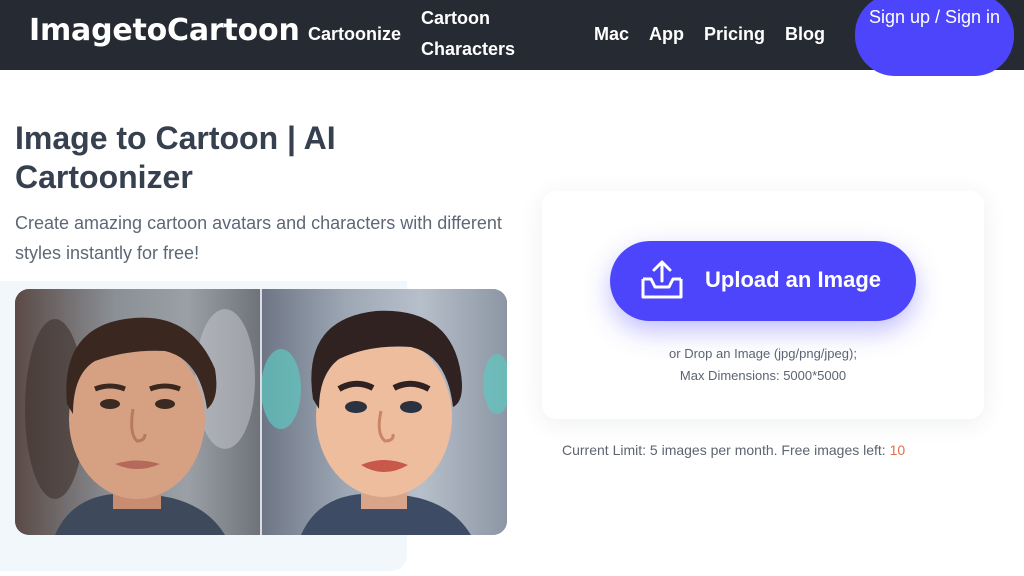 This screenshot has width=1024, height=576. Describe the element at coordinates (666, 34) in the screenshot. I see `nav-app: App` at that location.